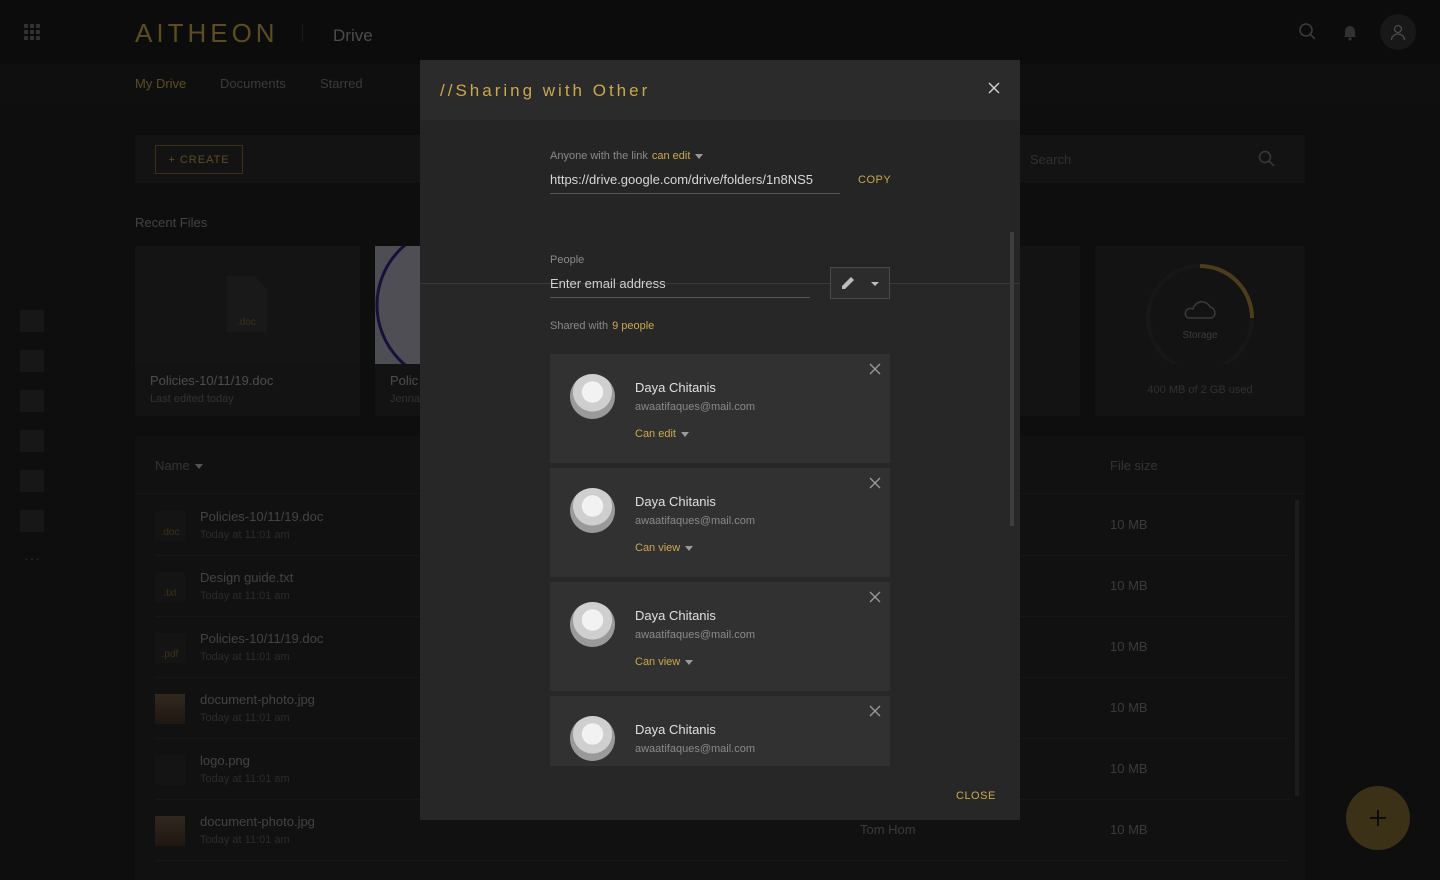 The image size is (1440, 880). Describe the element at coordinates (720, 90) in the screenshot. I see `dialog-header: //Sharing with Other` at that location.